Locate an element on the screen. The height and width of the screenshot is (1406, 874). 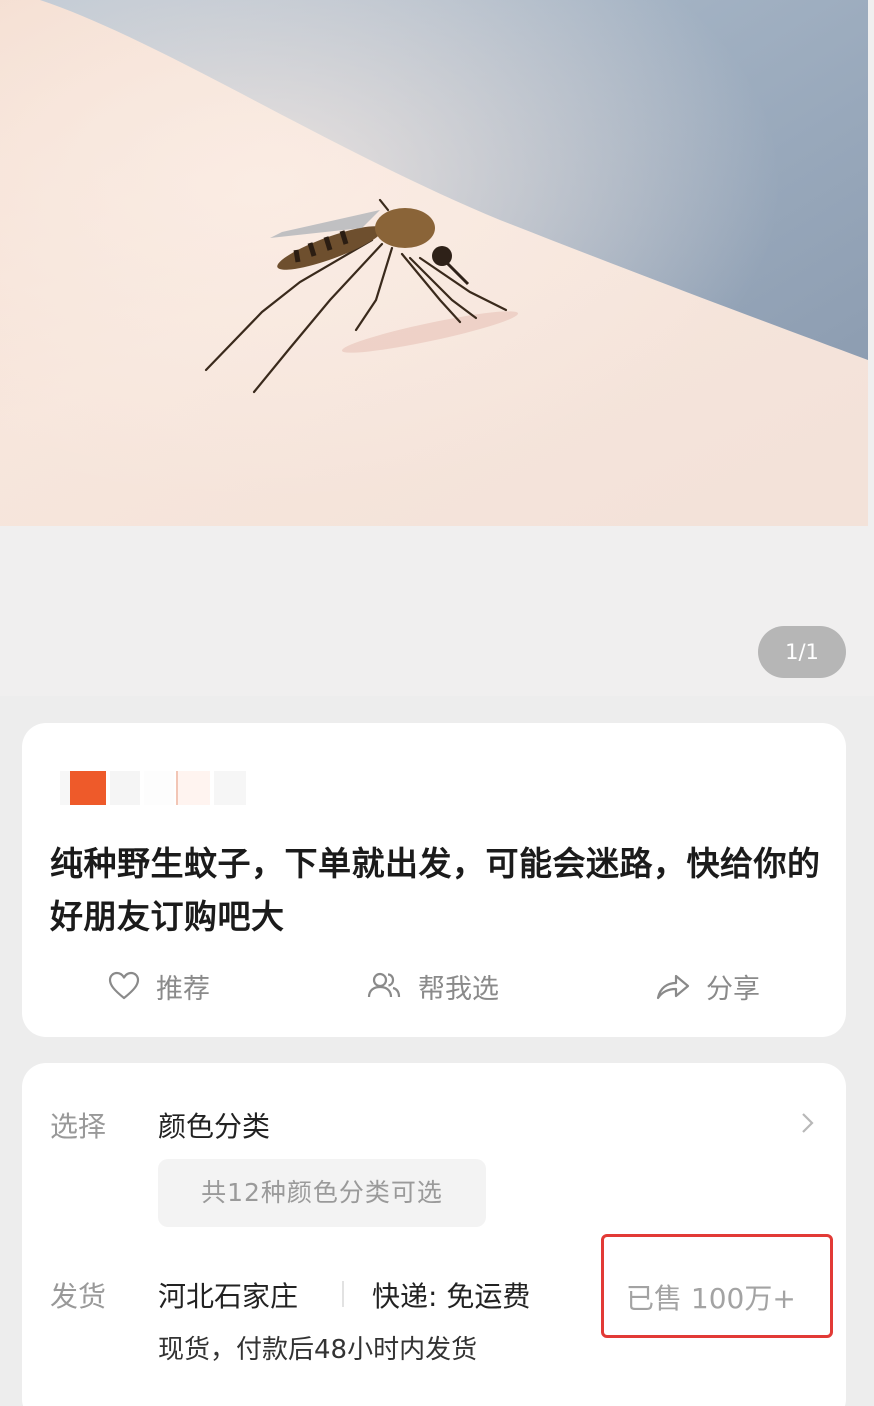
people-icon is located at coordinates (384, 985).